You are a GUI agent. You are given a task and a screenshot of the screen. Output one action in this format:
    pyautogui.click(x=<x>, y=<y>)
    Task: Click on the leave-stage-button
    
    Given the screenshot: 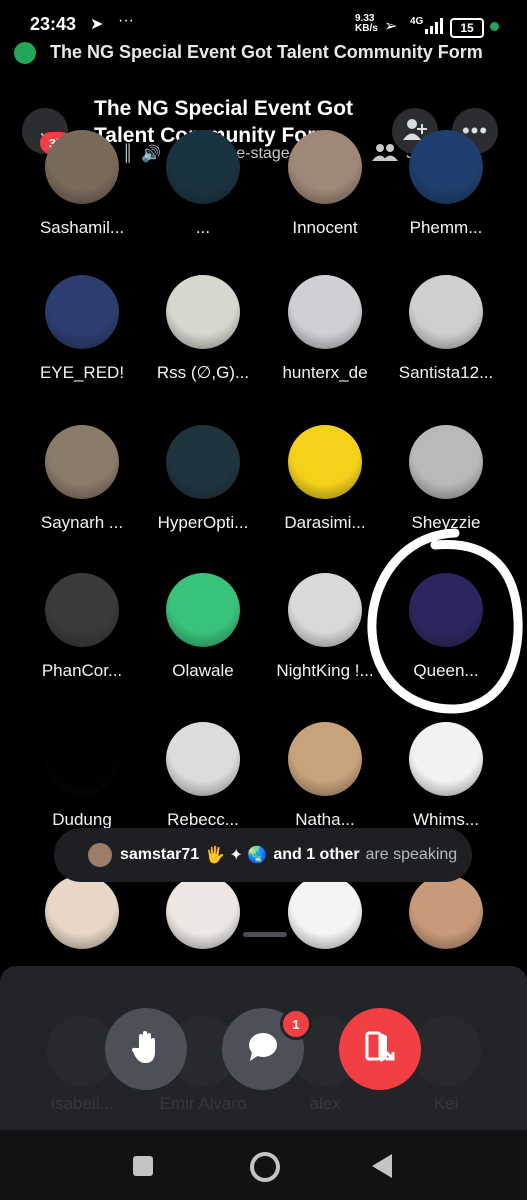 What is the action you would take?
    pyautogui.click(x=380, y=1049)
    